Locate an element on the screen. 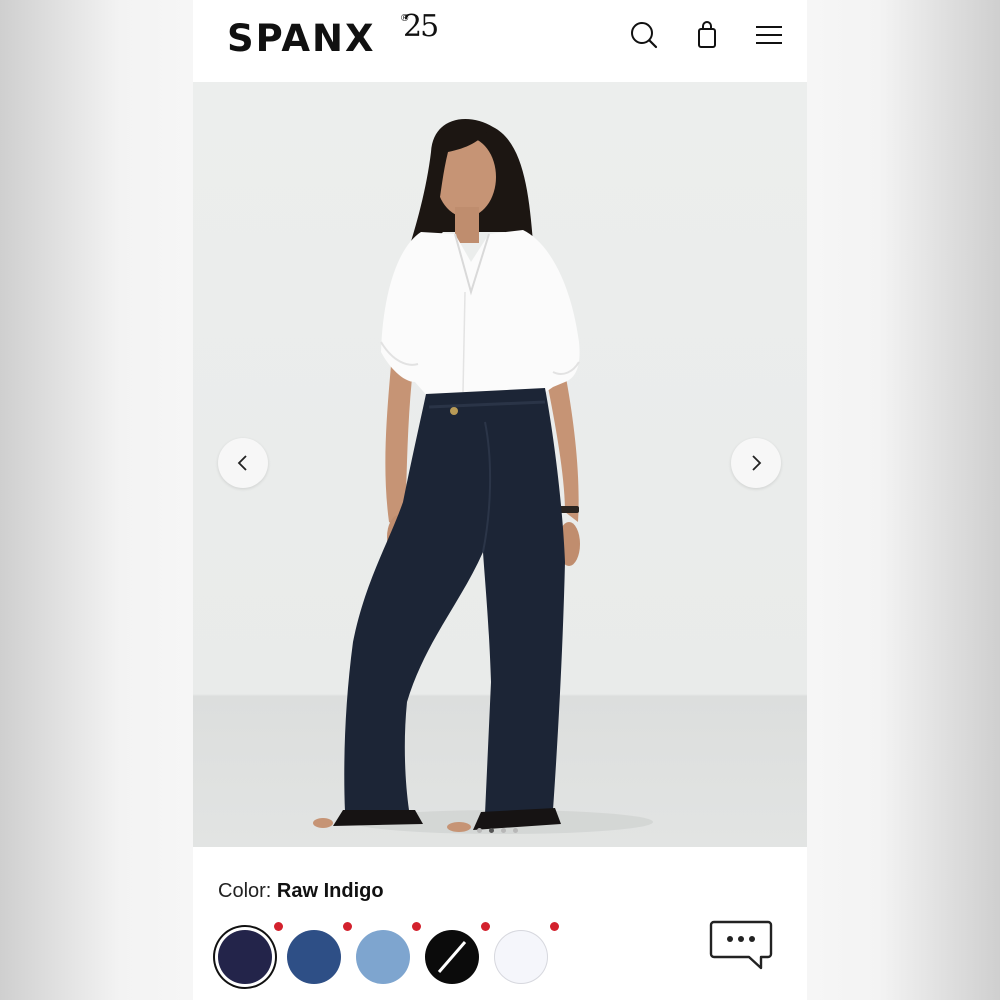  site-header: SPANX ® 25 is located at coordinates (500, 41).